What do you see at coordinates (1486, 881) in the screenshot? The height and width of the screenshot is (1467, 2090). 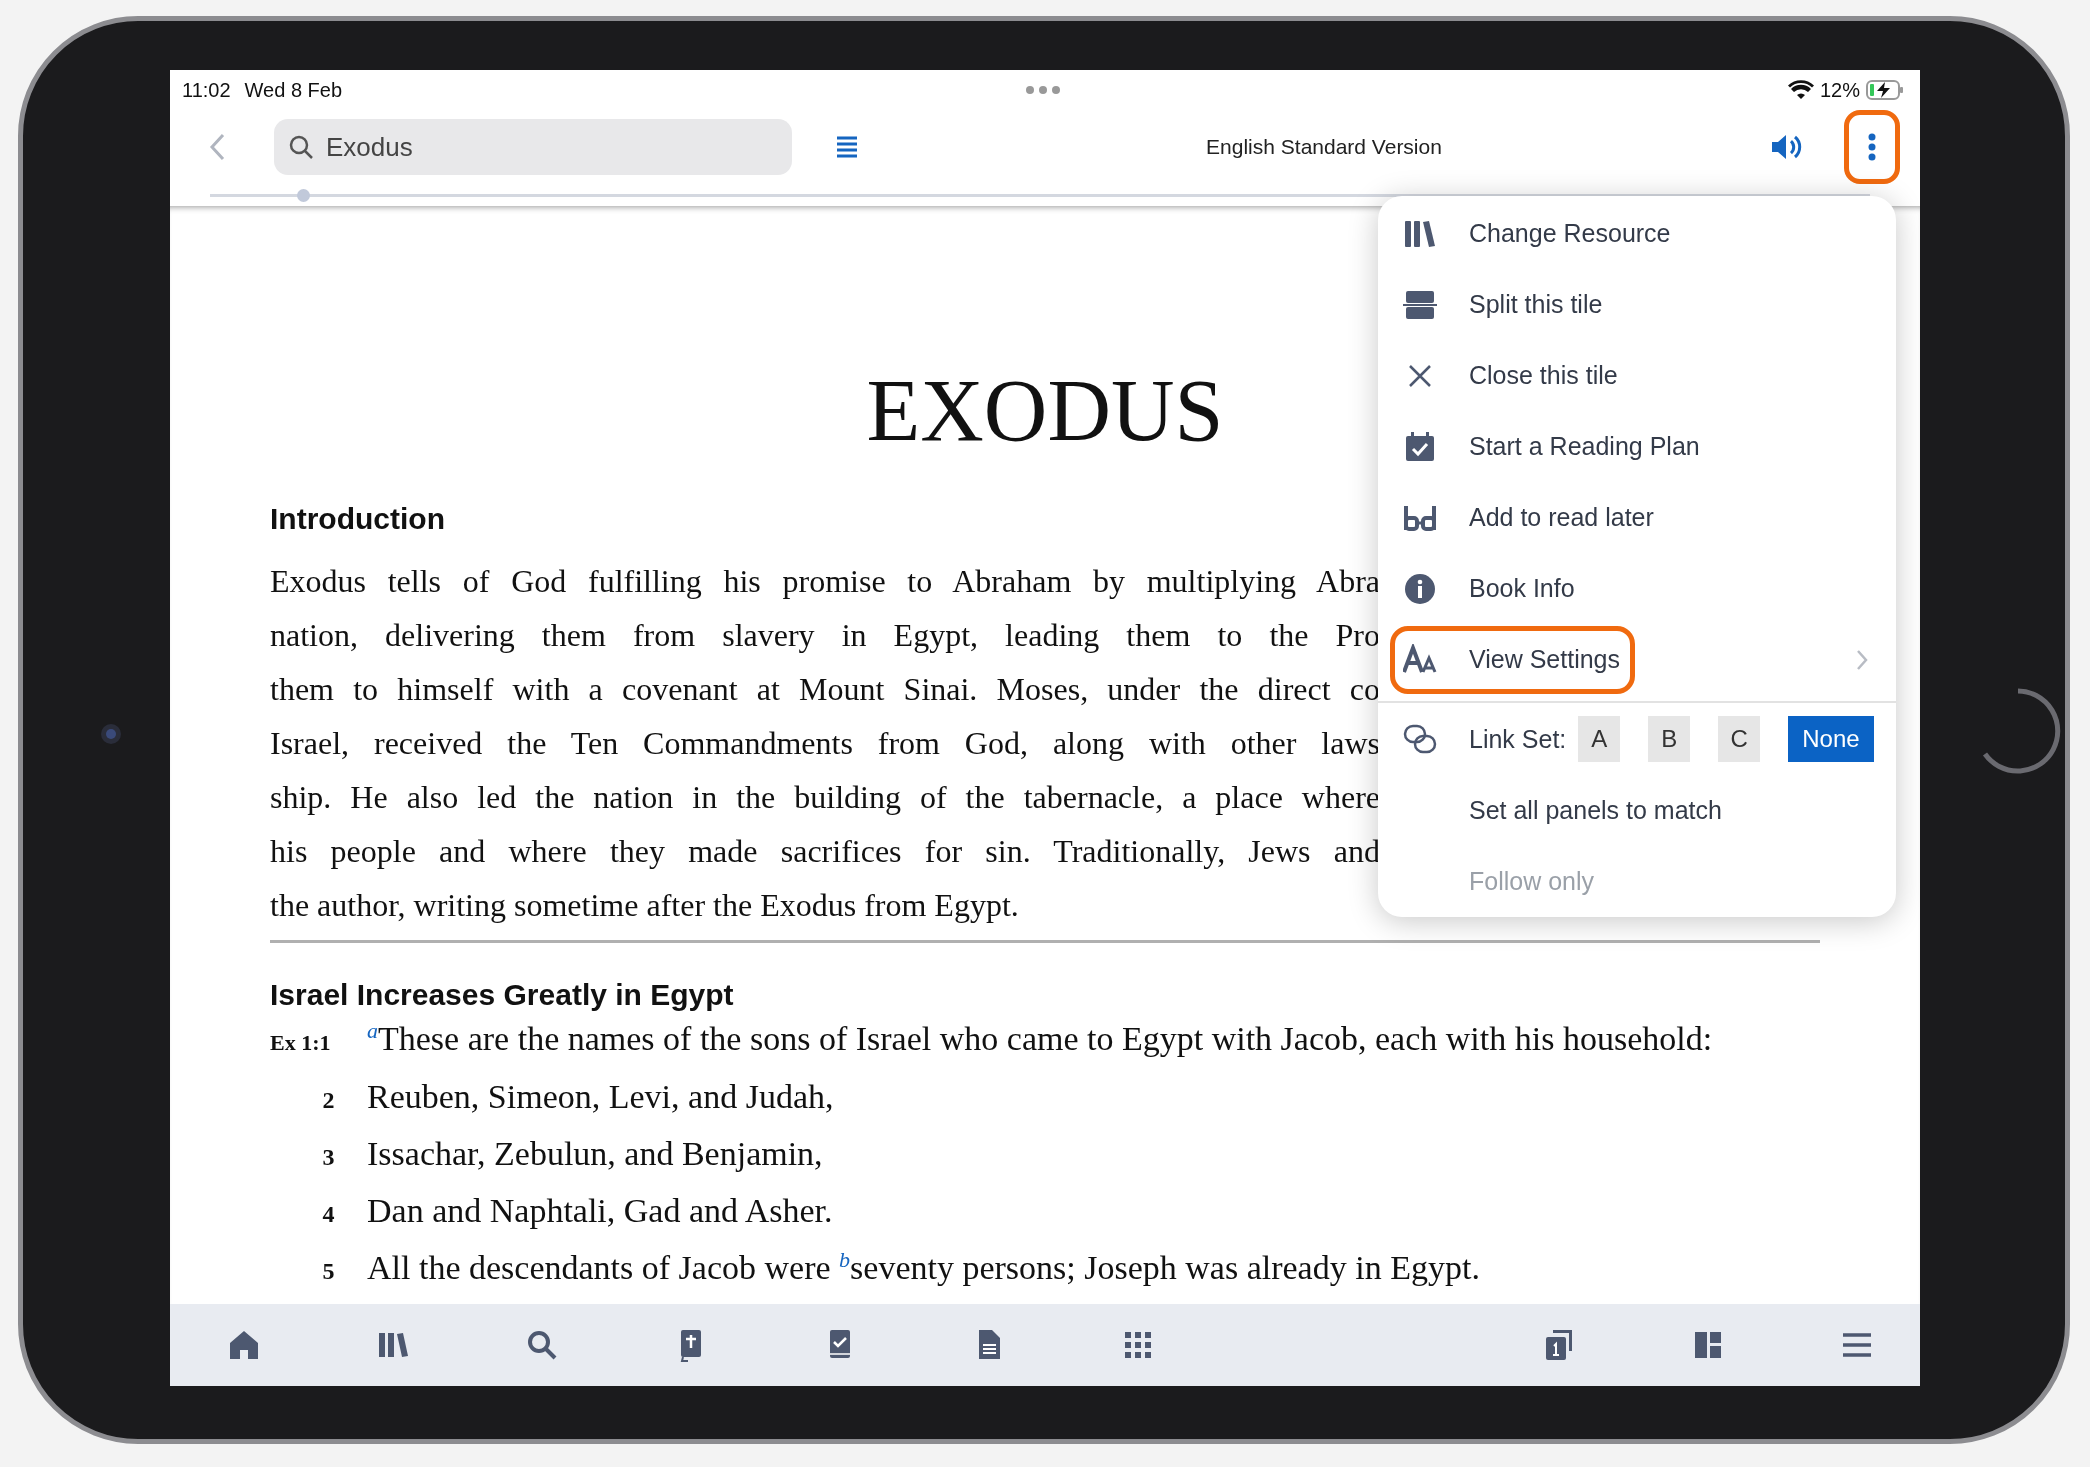 I see `menu-item: Follow only` at bounding box center [1486, 881].